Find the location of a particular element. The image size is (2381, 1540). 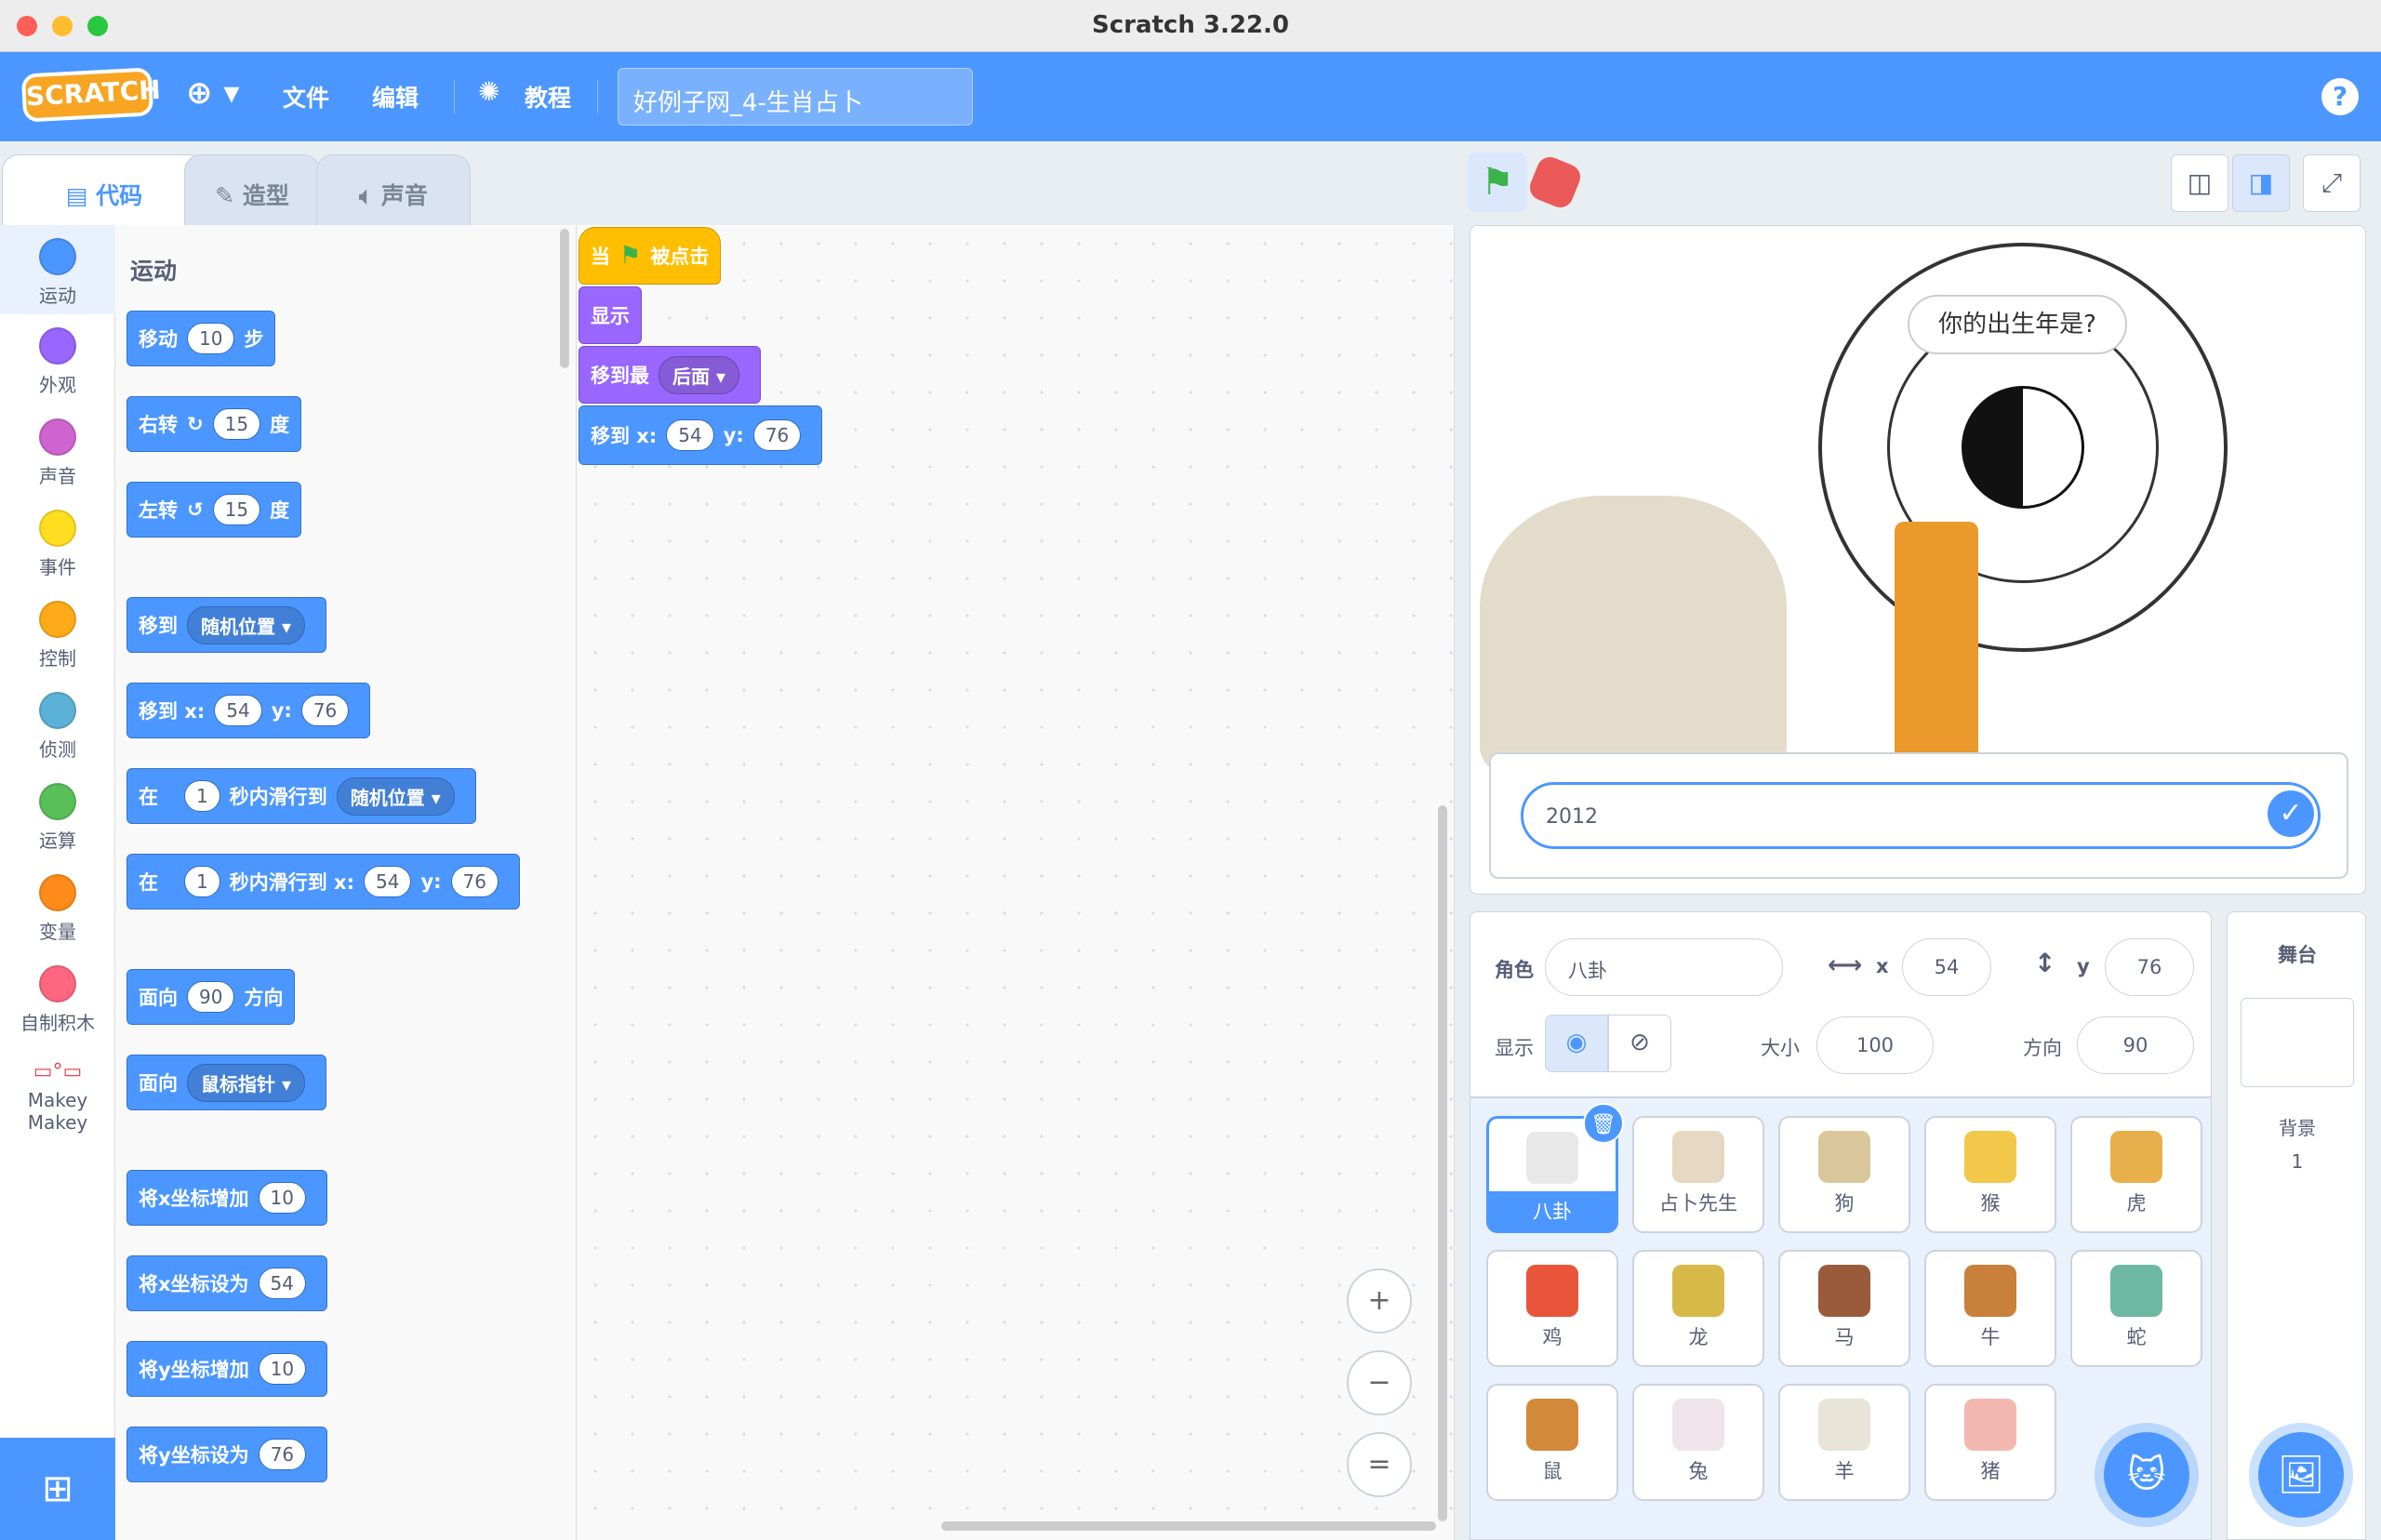

sprite-tile: 羊 is located at coordinates (1844, 1442).